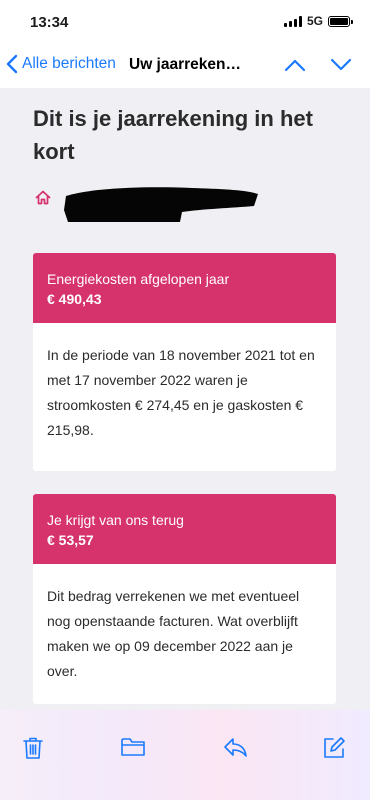 This screenshot has width=370, height=800. Describe the element at coordinates (49, 22) in the screenshot. I see `status-time: 13:34` at that location.